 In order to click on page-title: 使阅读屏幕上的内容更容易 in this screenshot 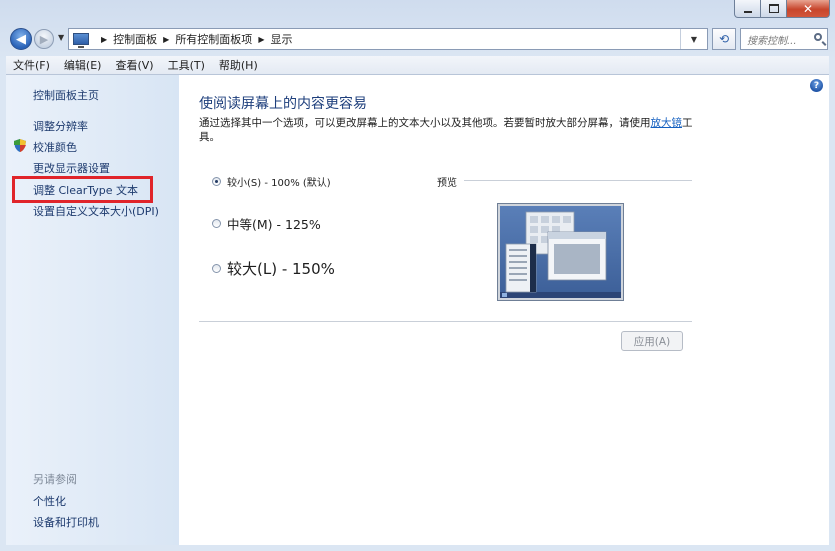, I will do `click(283, 104)`.